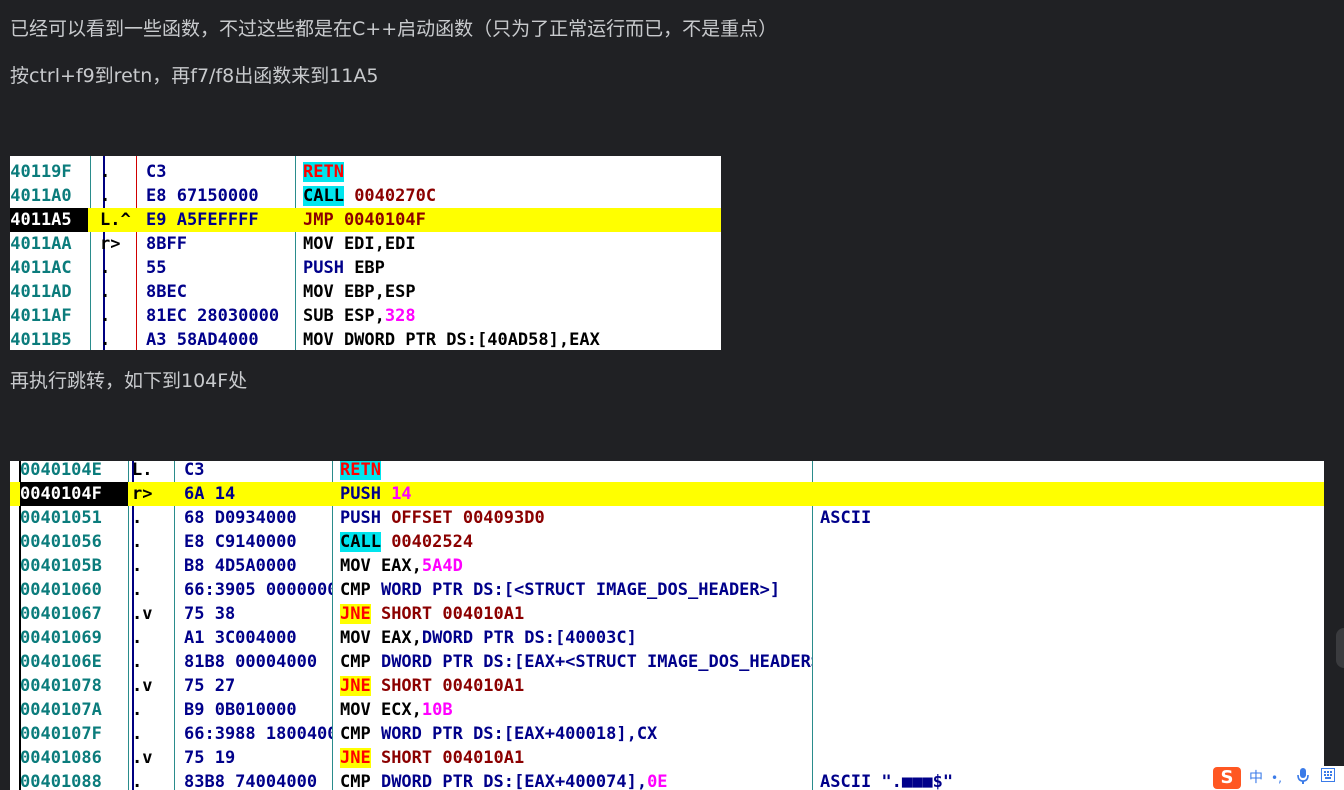 The image size is (1344, 790). I want to click on instruction-cell: CALL 00402524, so click(576, 542).